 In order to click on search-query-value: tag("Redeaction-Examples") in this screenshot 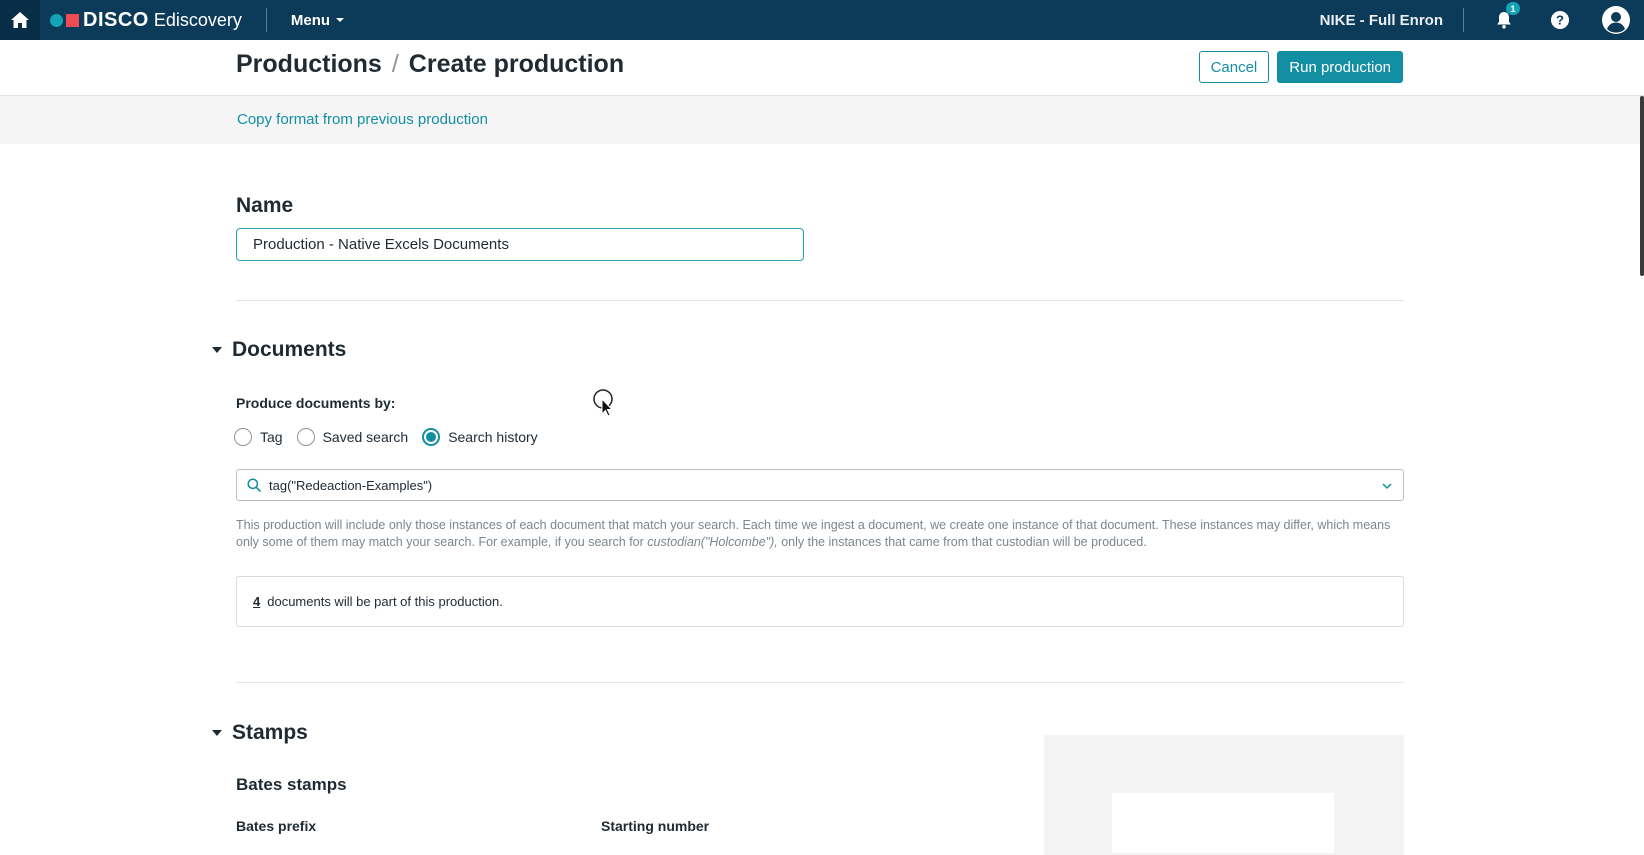, I will do `click(351, 485)`.